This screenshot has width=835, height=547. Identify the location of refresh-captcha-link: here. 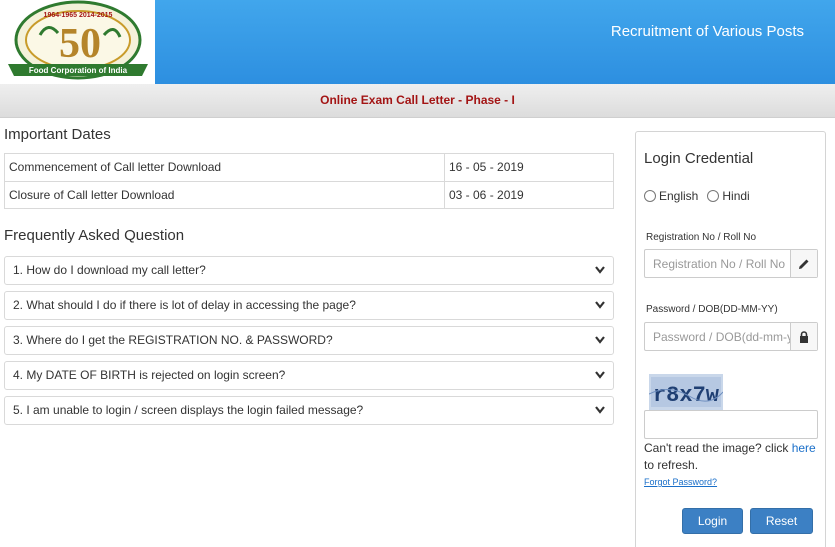
(804, 448).